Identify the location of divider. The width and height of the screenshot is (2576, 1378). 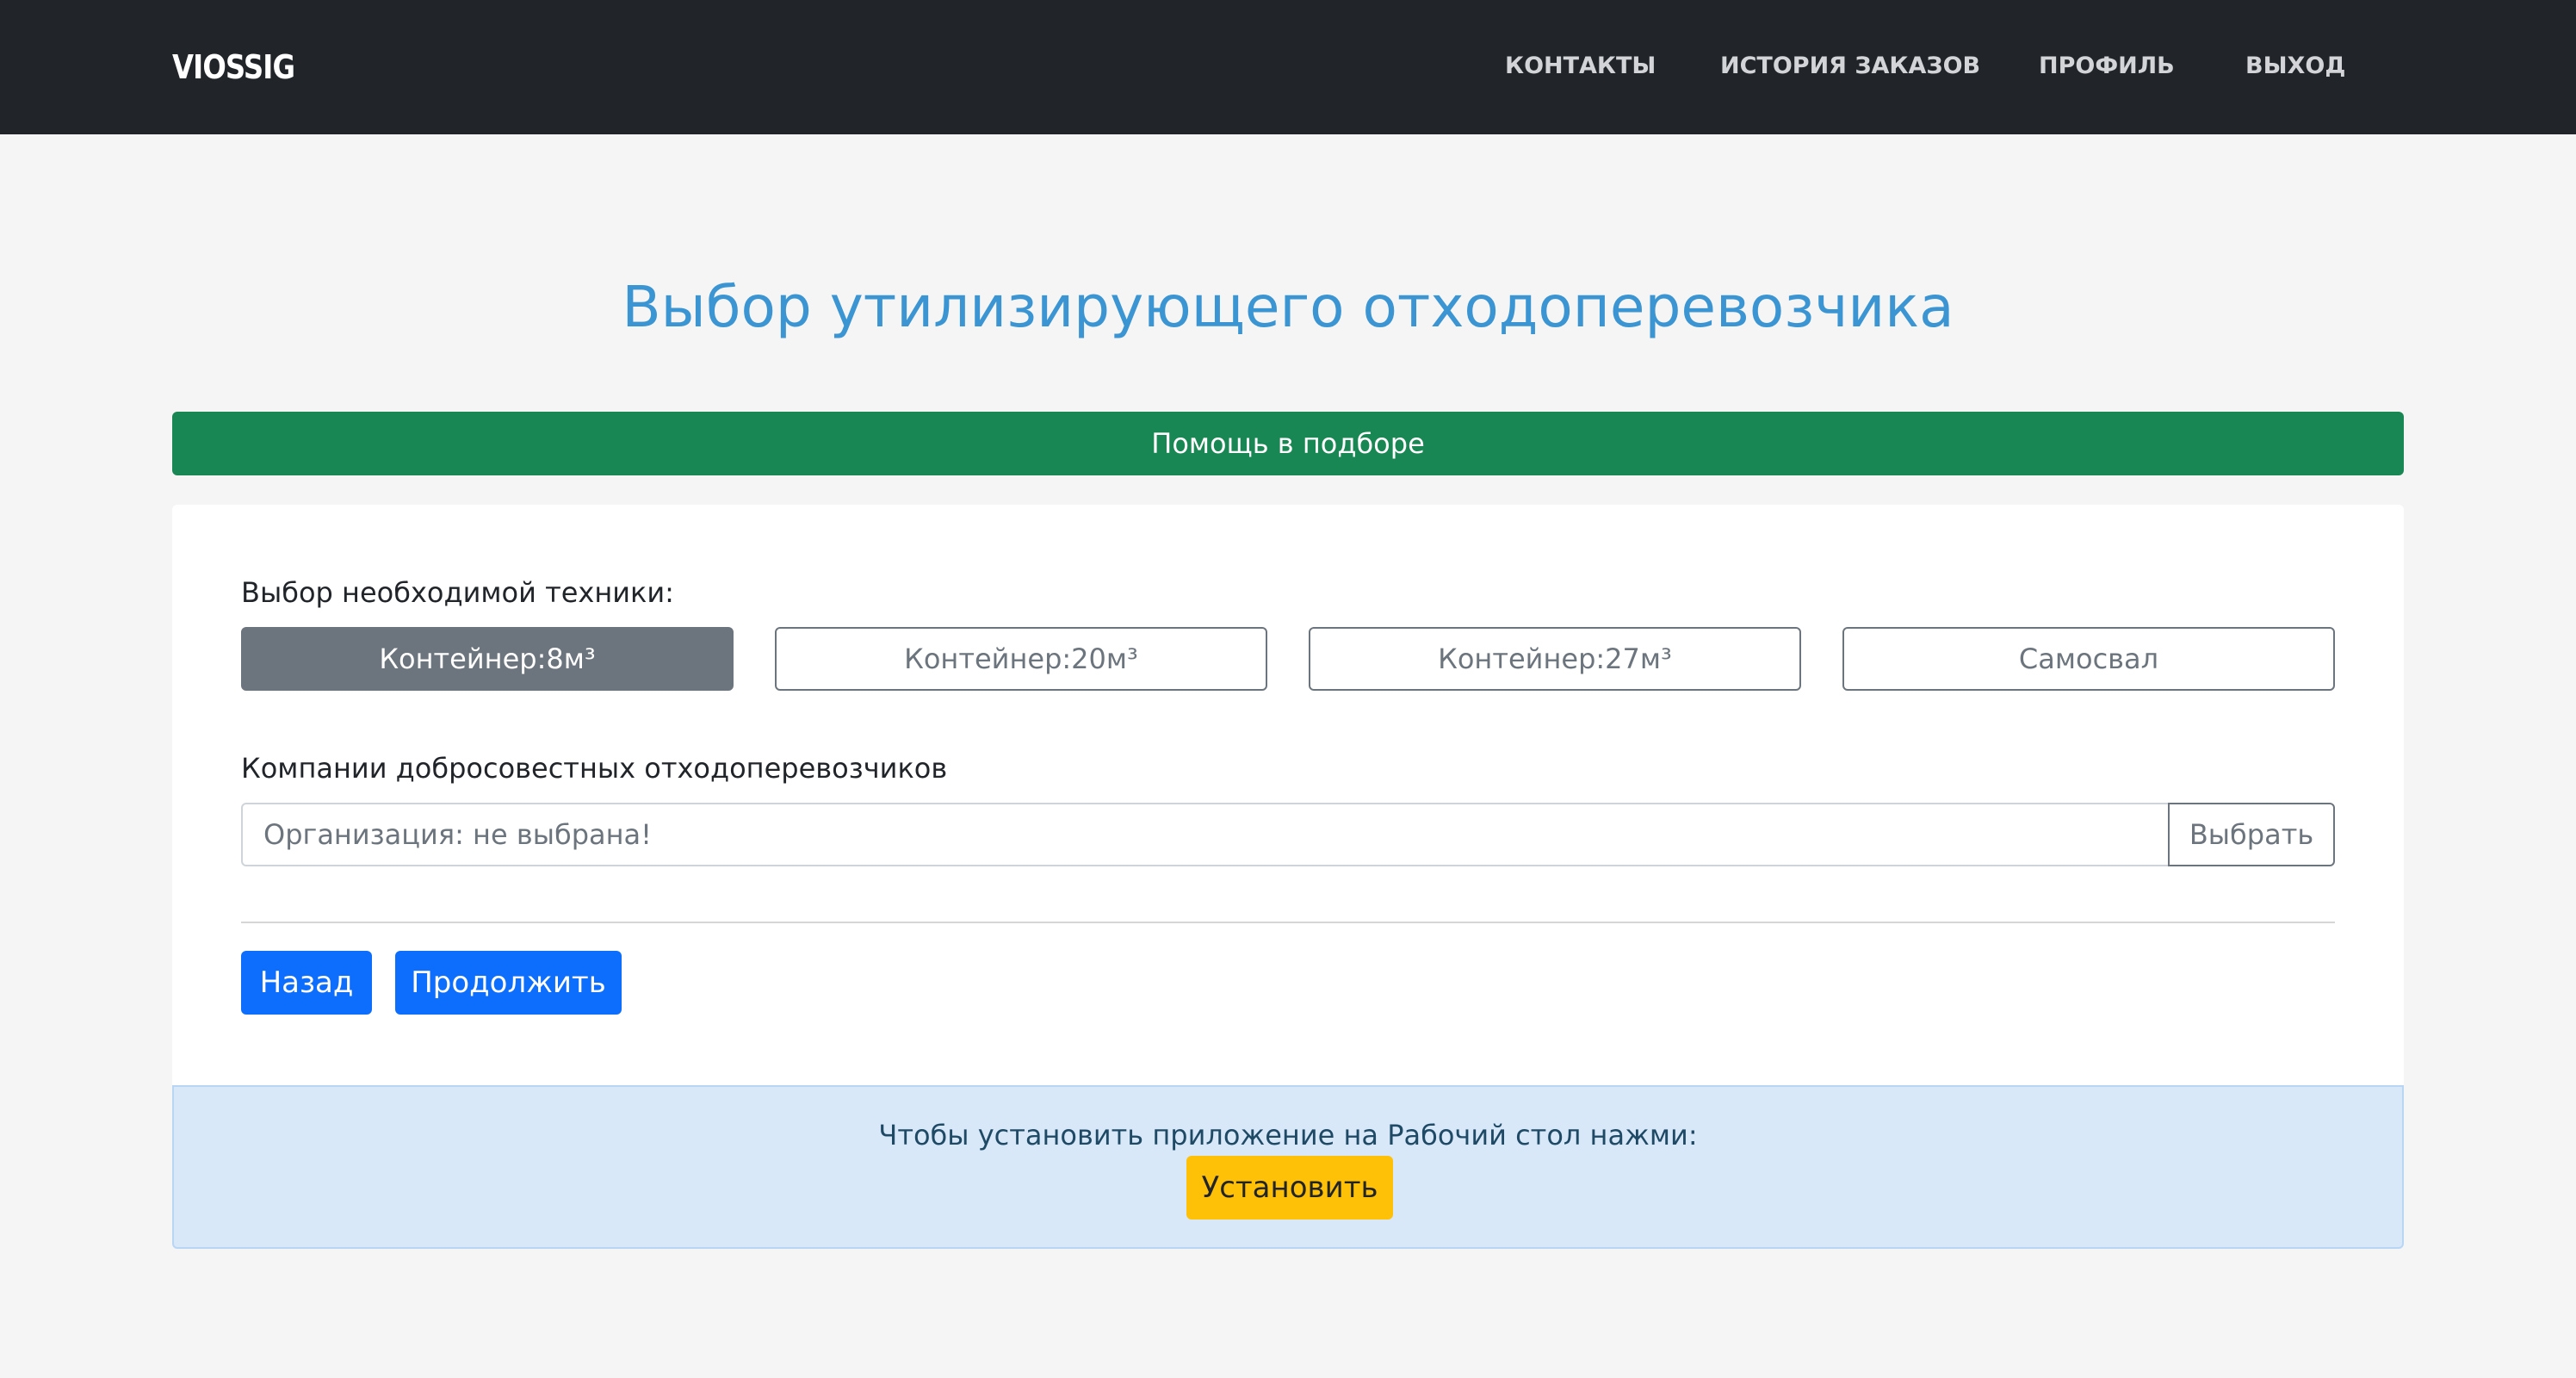
(1288, 922).